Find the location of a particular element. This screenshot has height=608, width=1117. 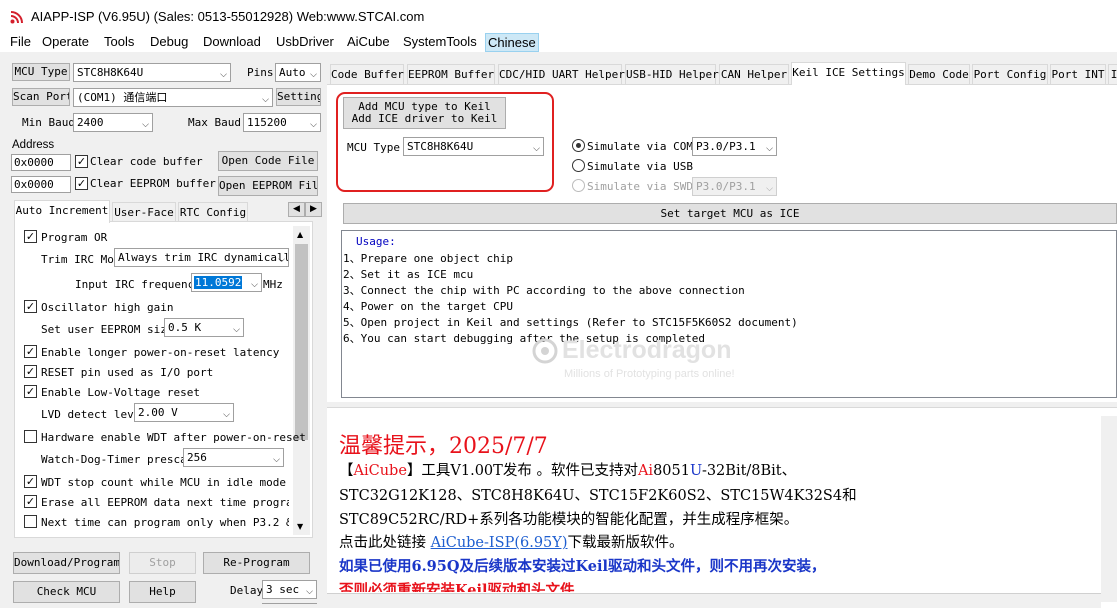

tab-overflow: I is located at coordinates (1112, 74).